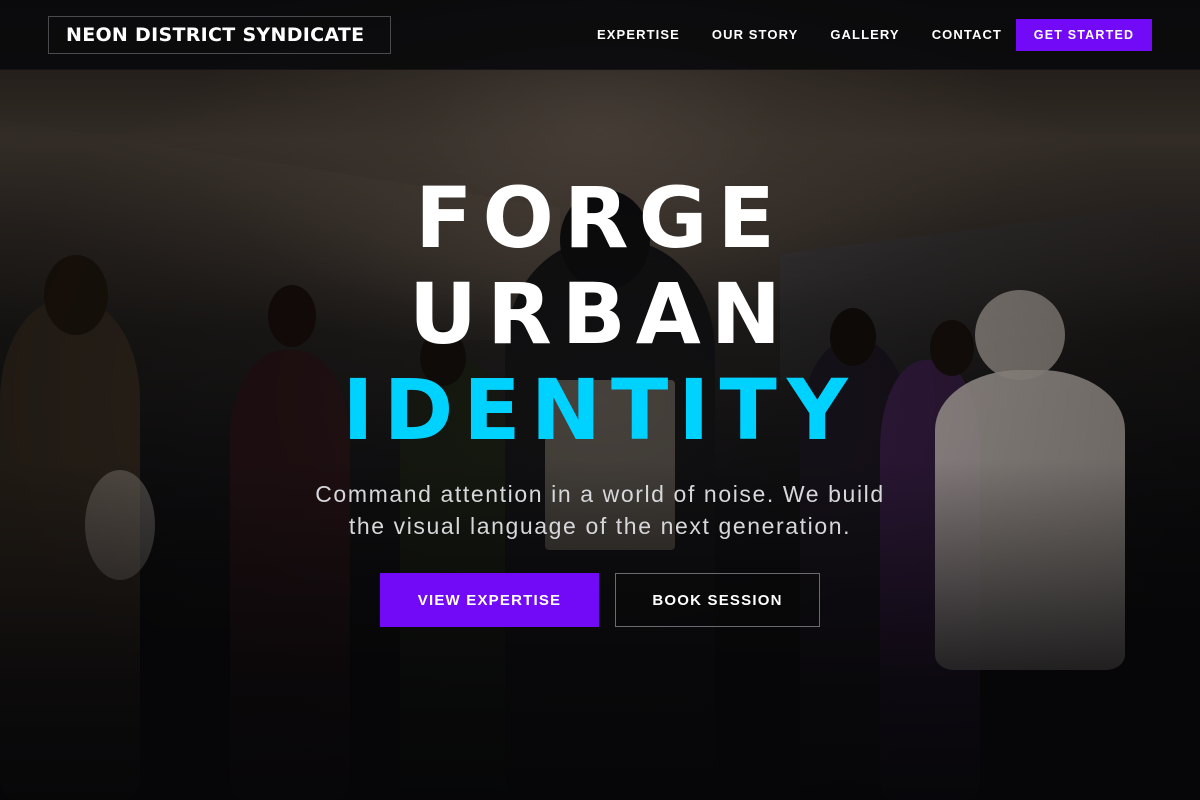 This screenshot has height=800, width=1200. Describe the element at coordinates (489, 600) in the screenshot. I see `view-expertise-button: VIEW EXPERTISE` at that location.